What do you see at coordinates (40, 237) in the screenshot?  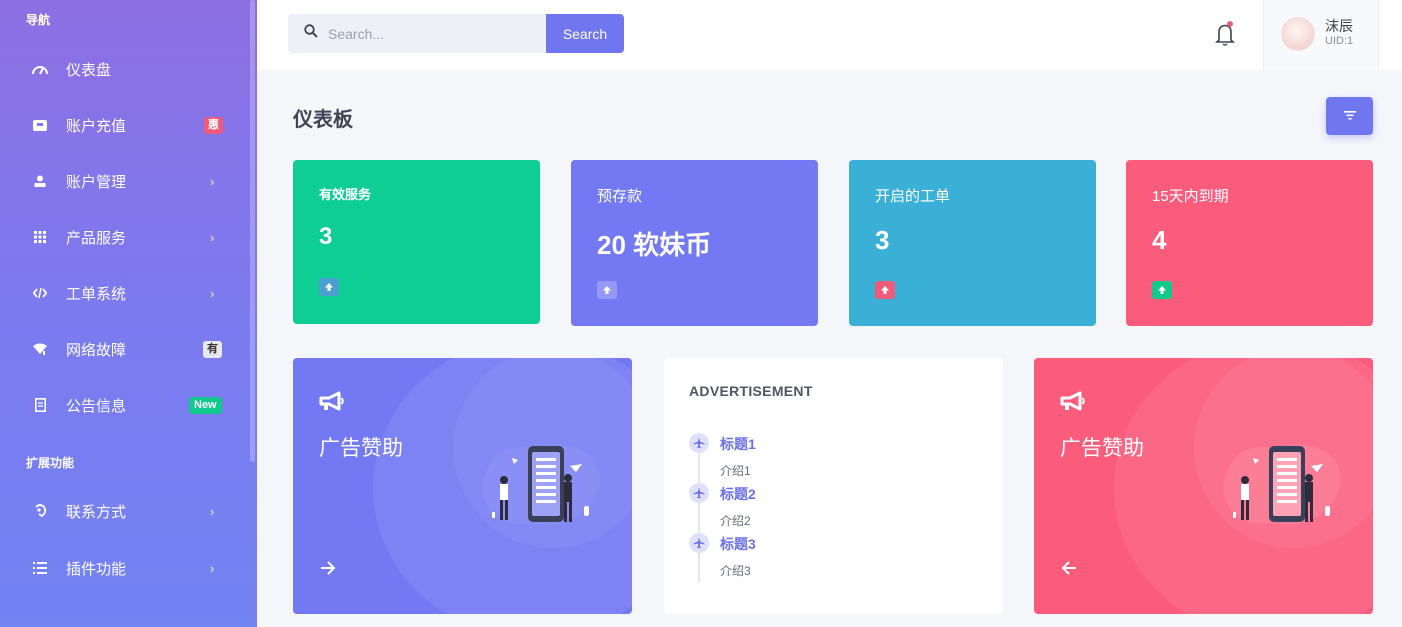 I see `grid-icon` at bounding box center [40, 237].